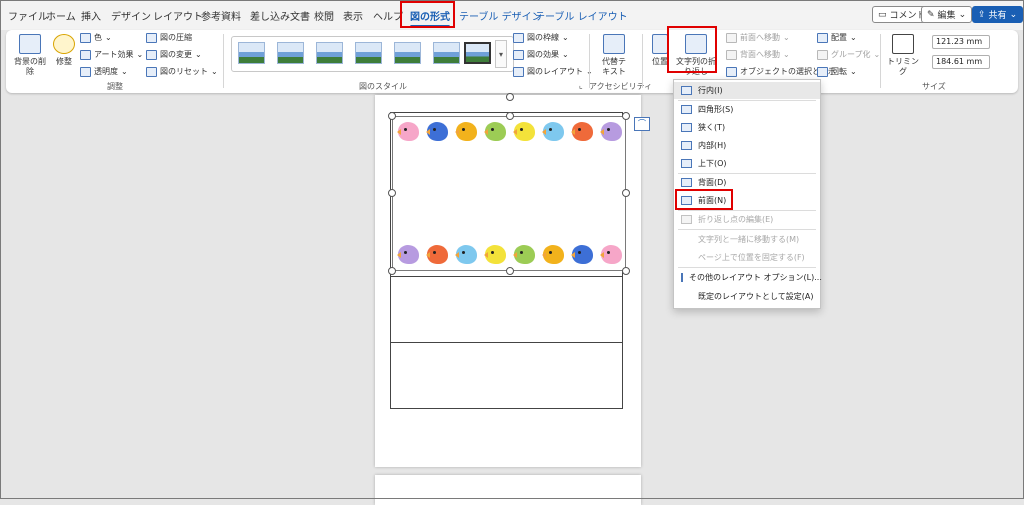 Image resolution: width=1024 pixels, height=505 pixels. I want to click on remove-background-button: 背景の削除, so click(30, 55).